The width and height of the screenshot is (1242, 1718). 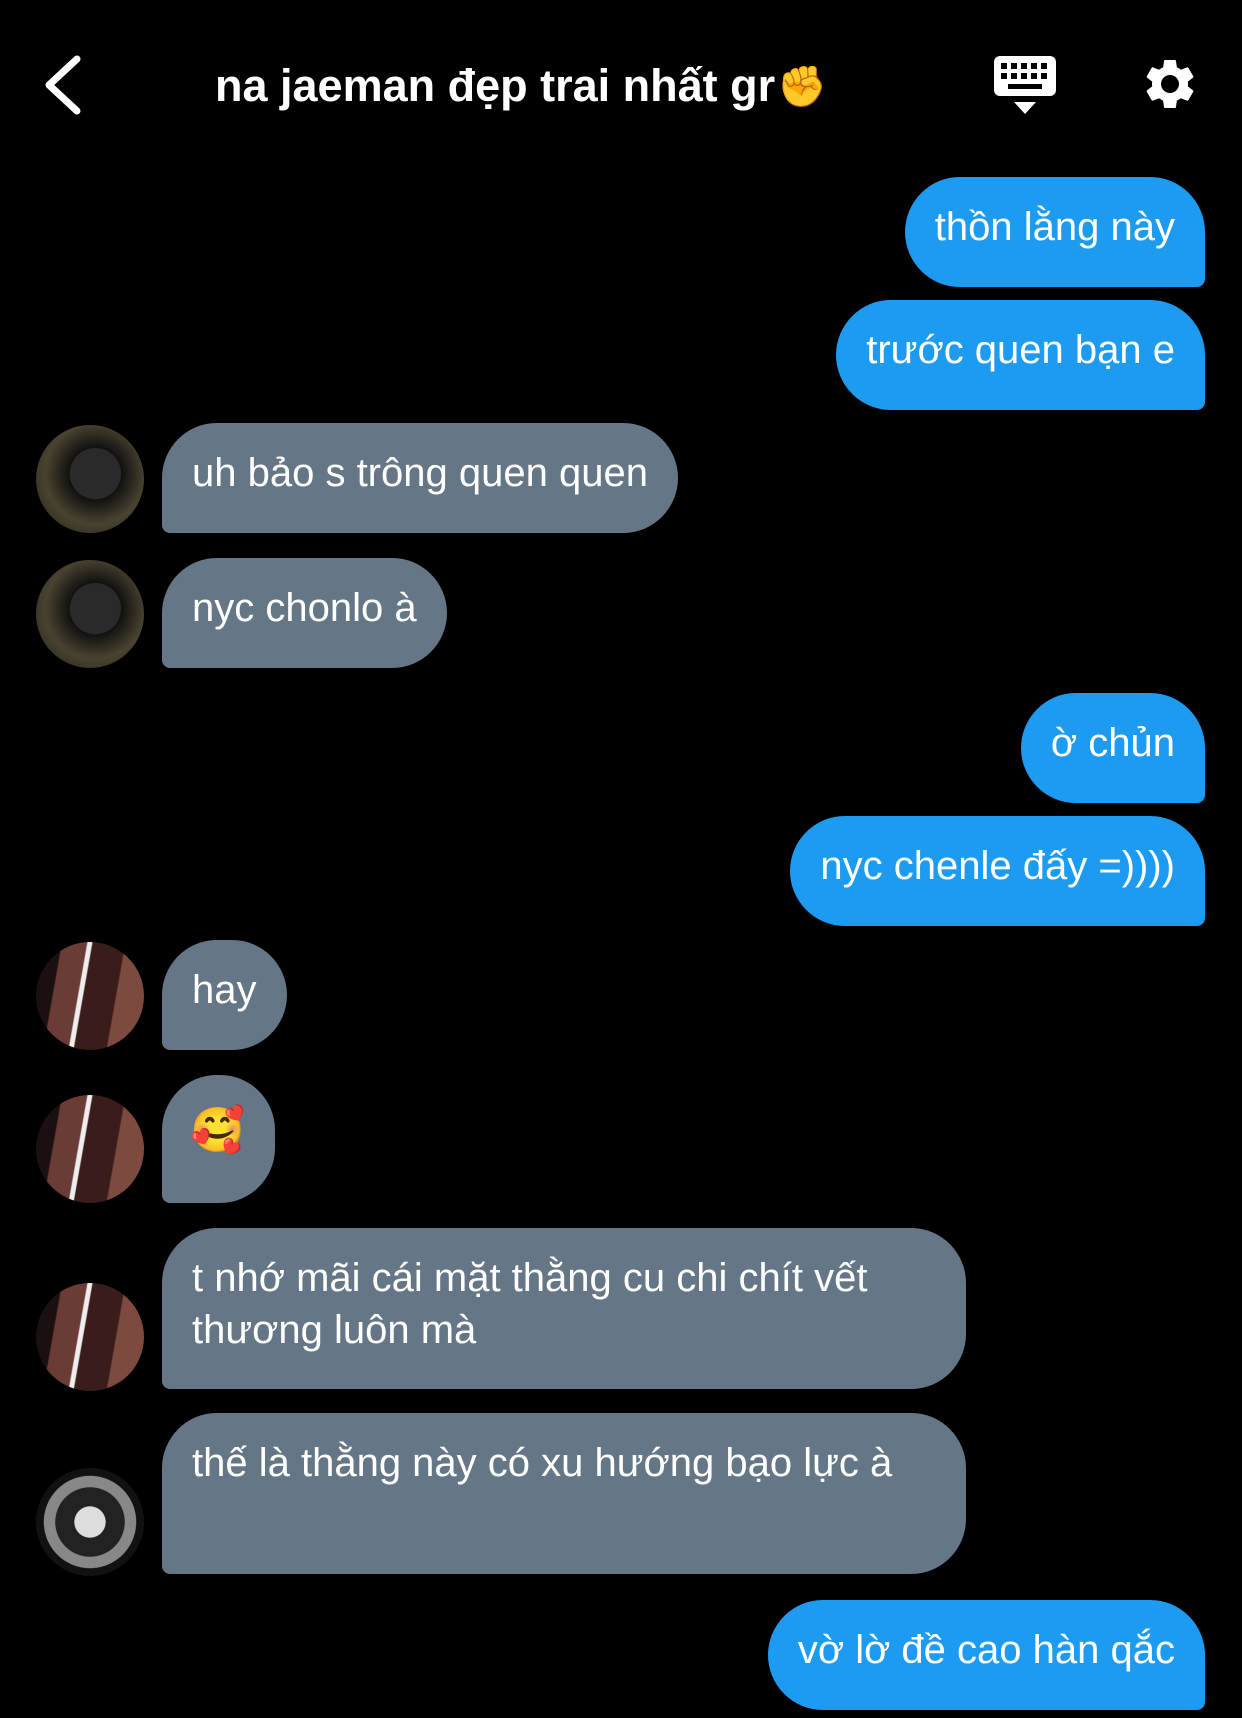 I want to click on incoming-message-bubble: thế là thằng này có xu hướng bạo lực à, so click(x=564, y=1493).